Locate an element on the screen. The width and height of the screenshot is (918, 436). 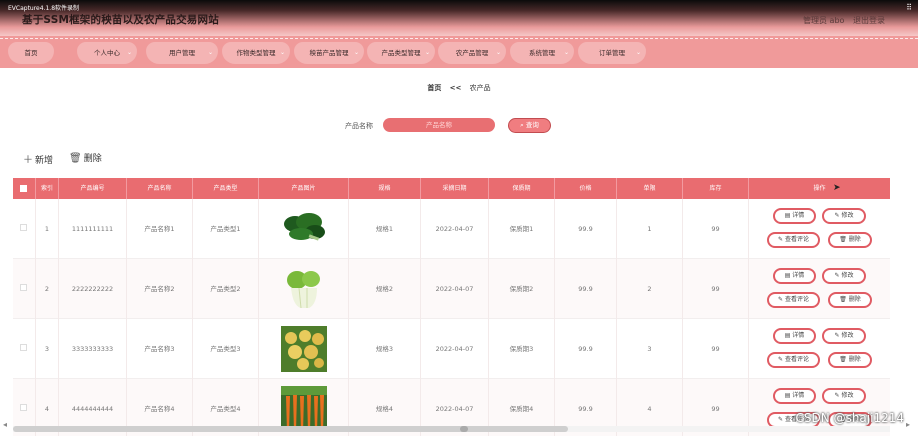
add-button: ＋新增 is located at coordinates (38, 158).